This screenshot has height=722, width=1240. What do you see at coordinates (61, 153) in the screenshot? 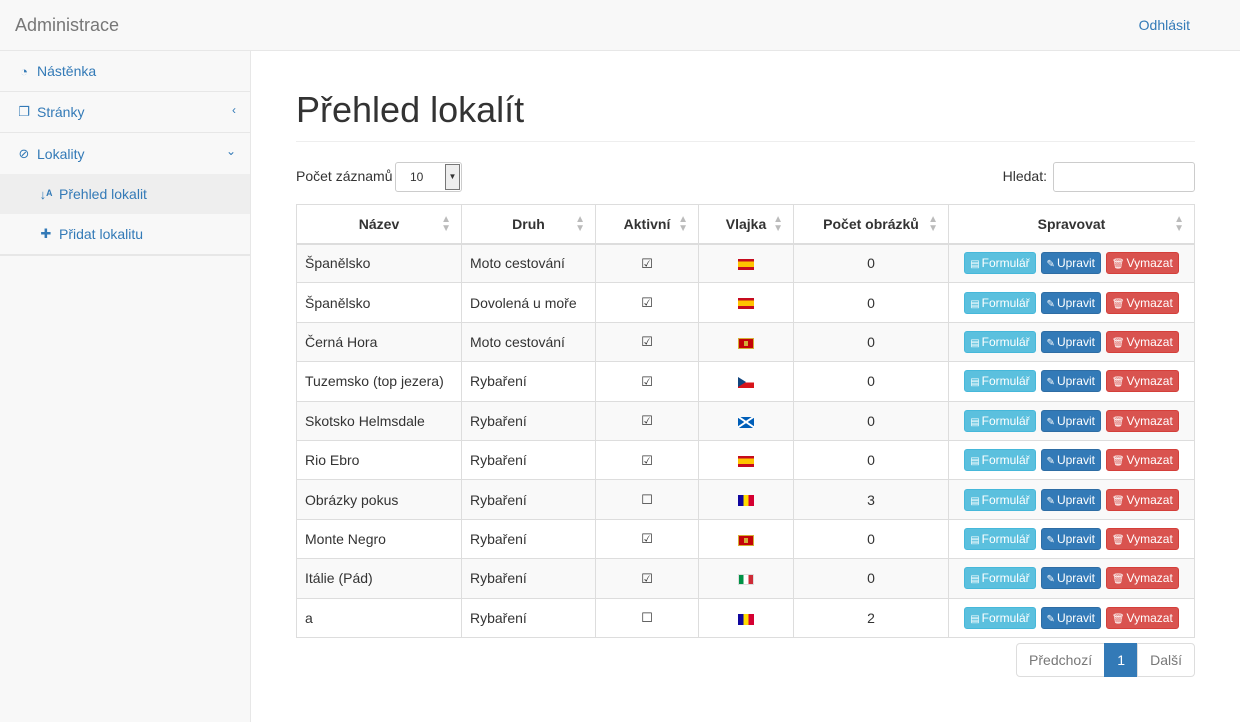
I see `sidebar-item-label: Lokality` at bounding box center [61, 153].